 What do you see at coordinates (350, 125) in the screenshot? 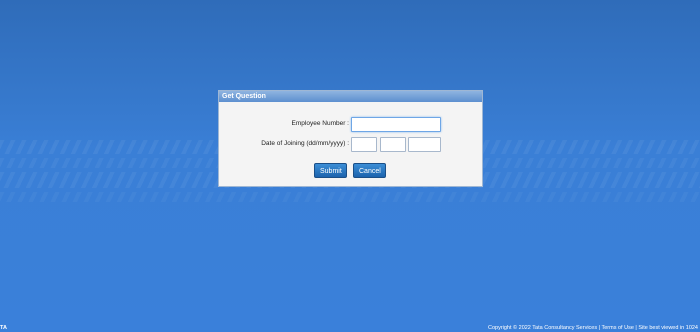
I see `employee-number-row: Employee Number :` at bounding box center [350, 125].